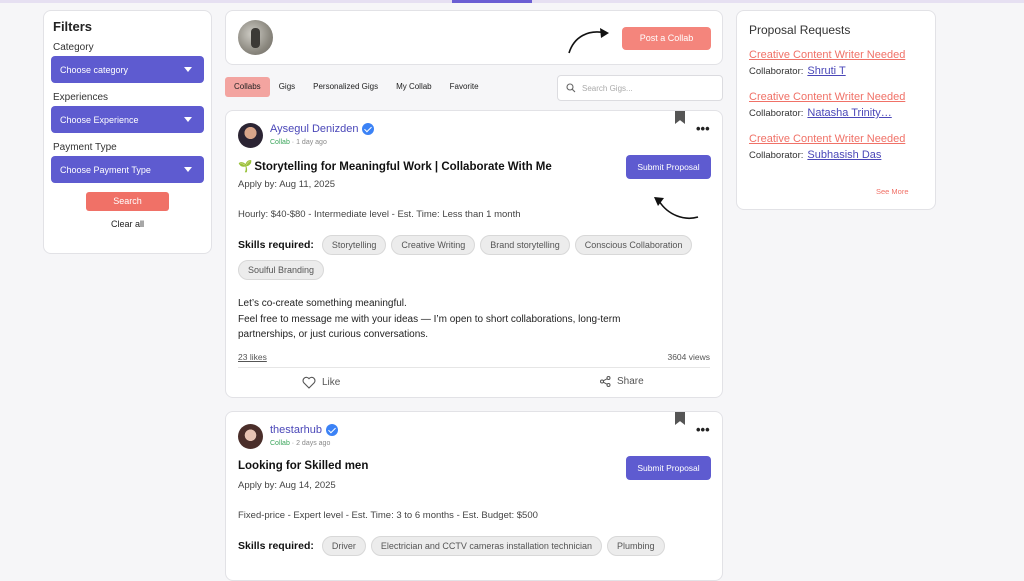 Image resolution: width=1024 pixels, height=581 pixels. Describe the element at coordinates (245, 167) in the screenshot. I see `sprout-icon: 🌱` at that location.